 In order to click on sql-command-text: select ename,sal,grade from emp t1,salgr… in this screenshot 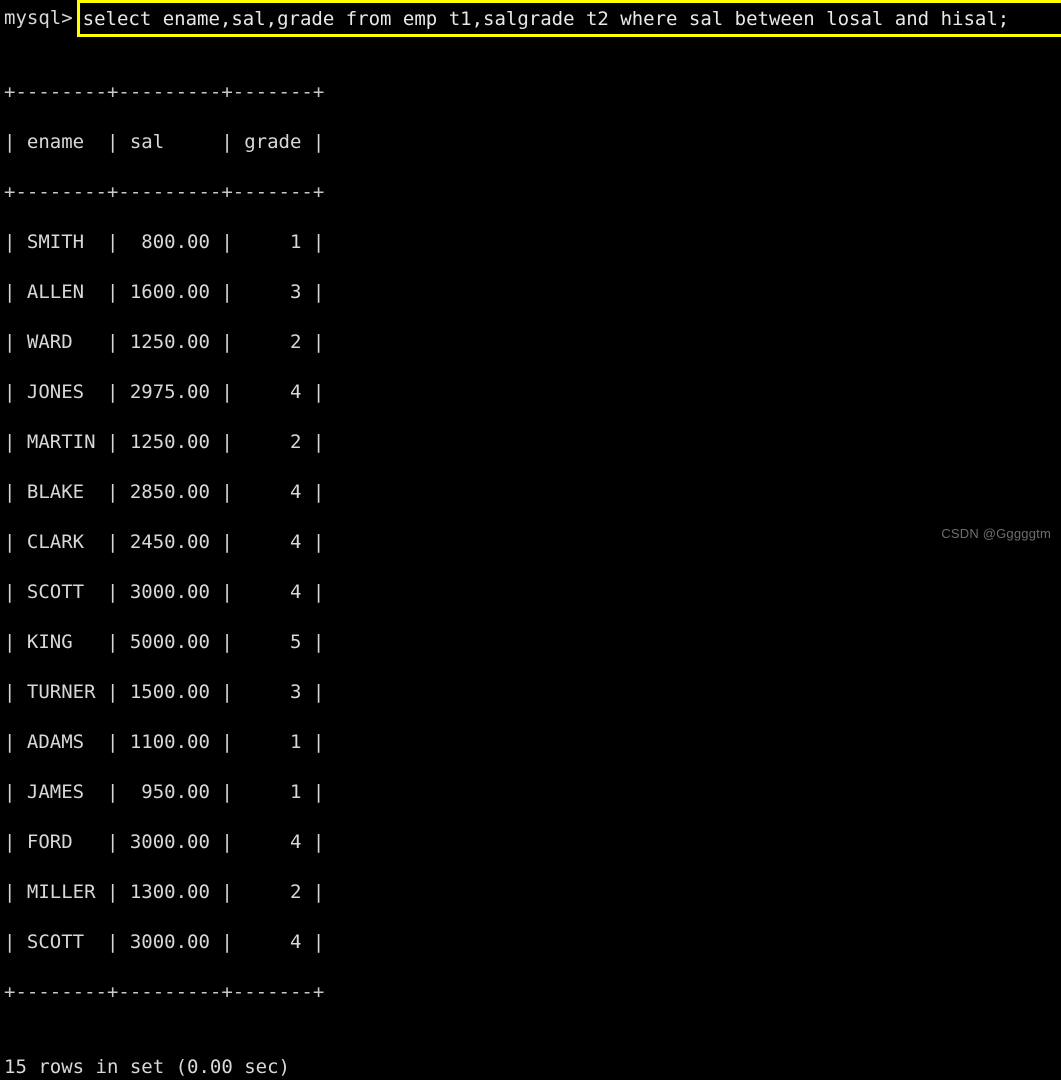, I will do `click(546, 18)`.